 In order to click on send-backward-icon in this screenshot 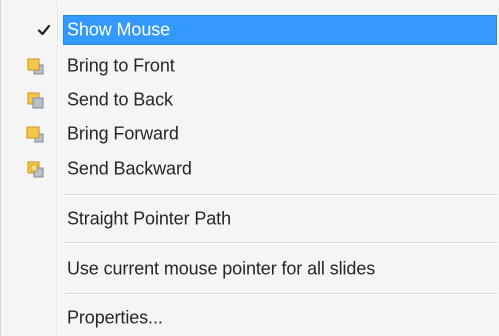, I will do `click(35, 169)`.